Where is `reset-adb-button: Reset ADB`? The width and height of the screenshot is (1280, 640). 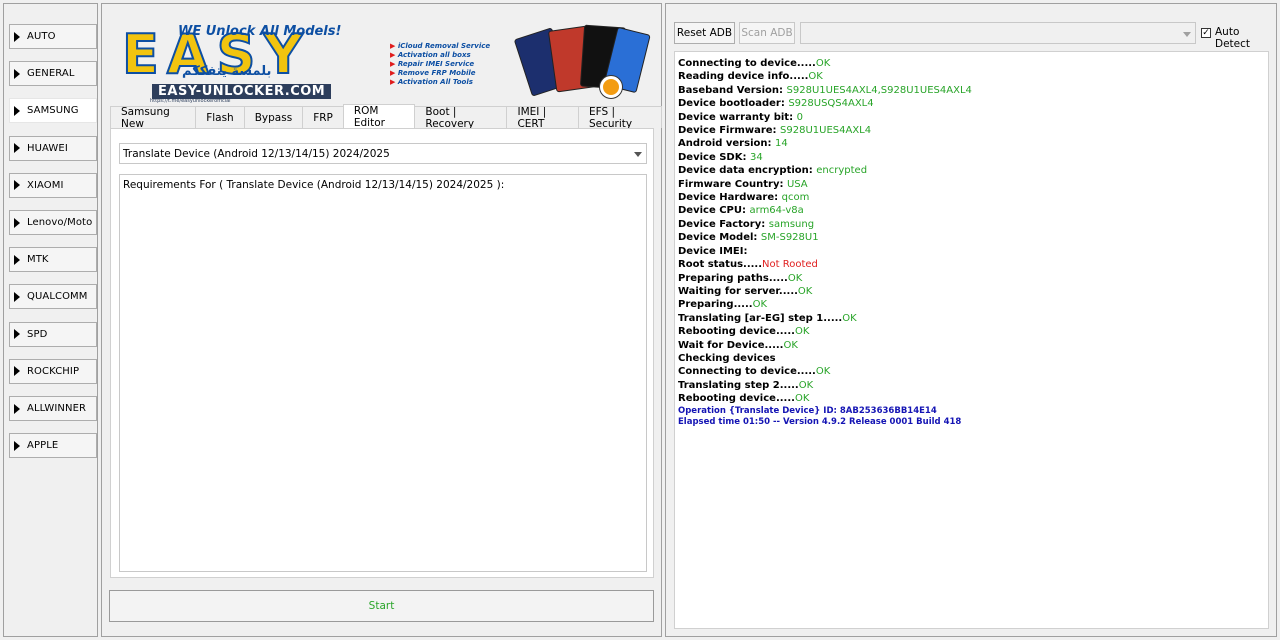
reset-adb-button: Reset ADB is located at coordinates (704, 33).